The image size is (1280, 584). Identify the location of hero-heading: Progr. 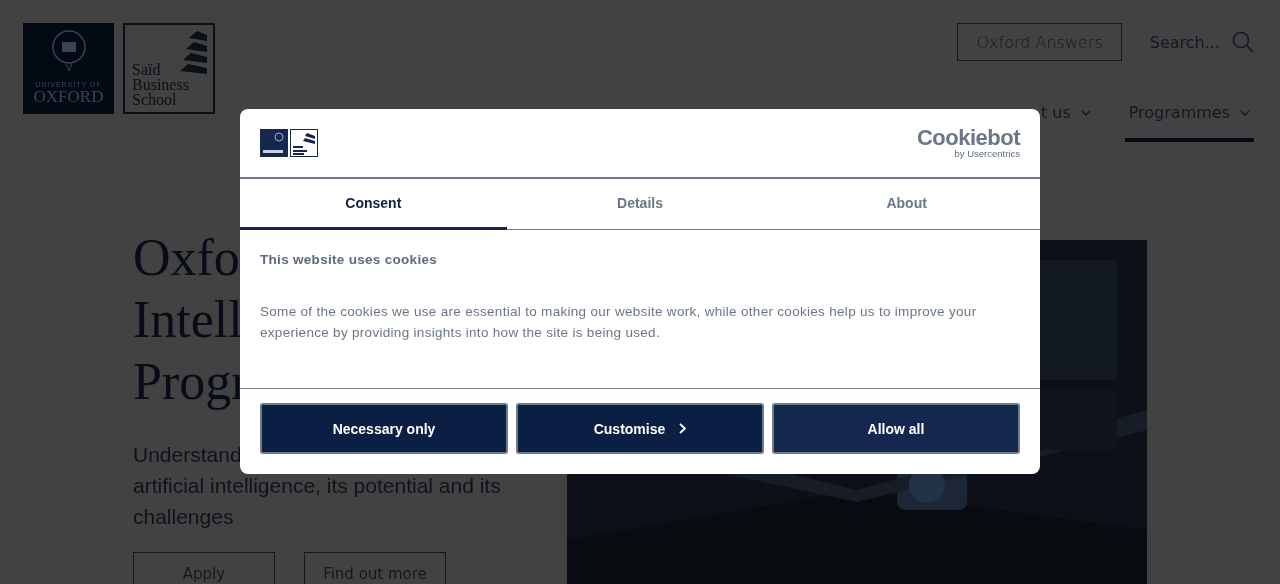
(191, 382).